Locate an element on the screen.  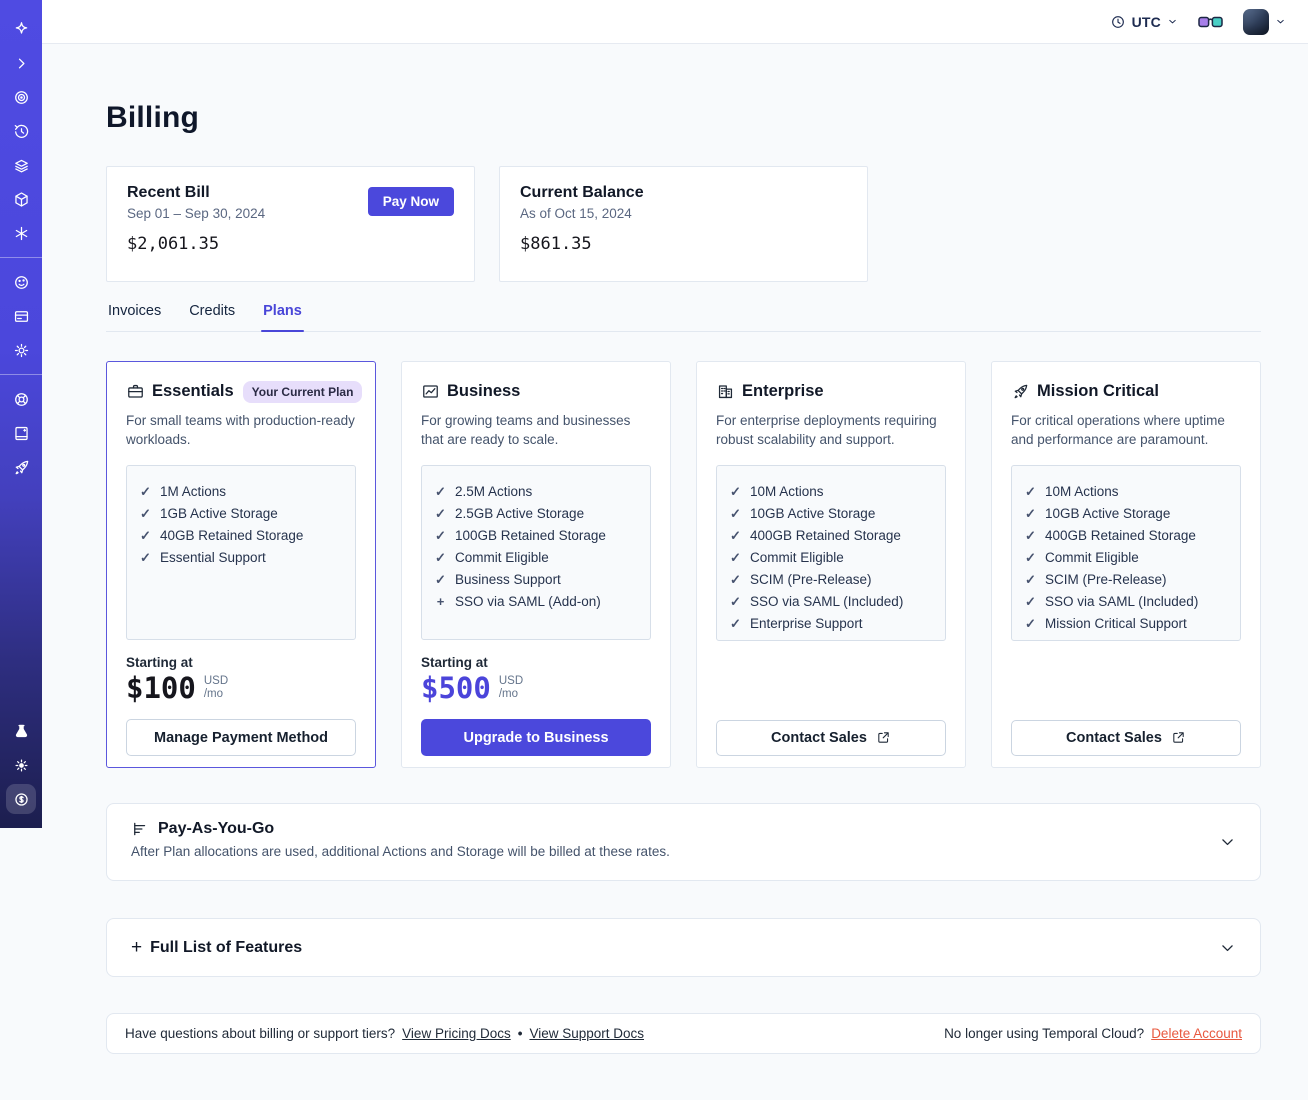
temporal-logo-icon is located at coordinates (21, 29).